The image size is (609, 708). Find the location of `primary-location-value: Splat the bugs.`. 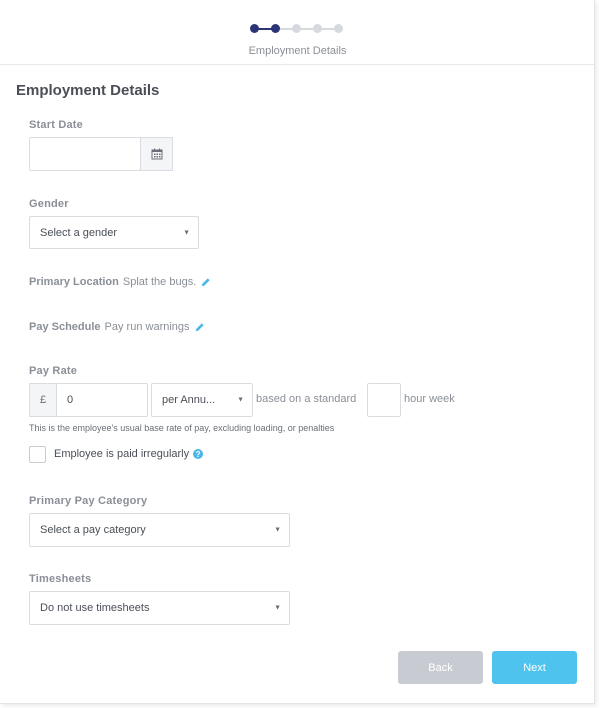

primary-location-value: Splat the bugs. is located at coordinates (159, 282).